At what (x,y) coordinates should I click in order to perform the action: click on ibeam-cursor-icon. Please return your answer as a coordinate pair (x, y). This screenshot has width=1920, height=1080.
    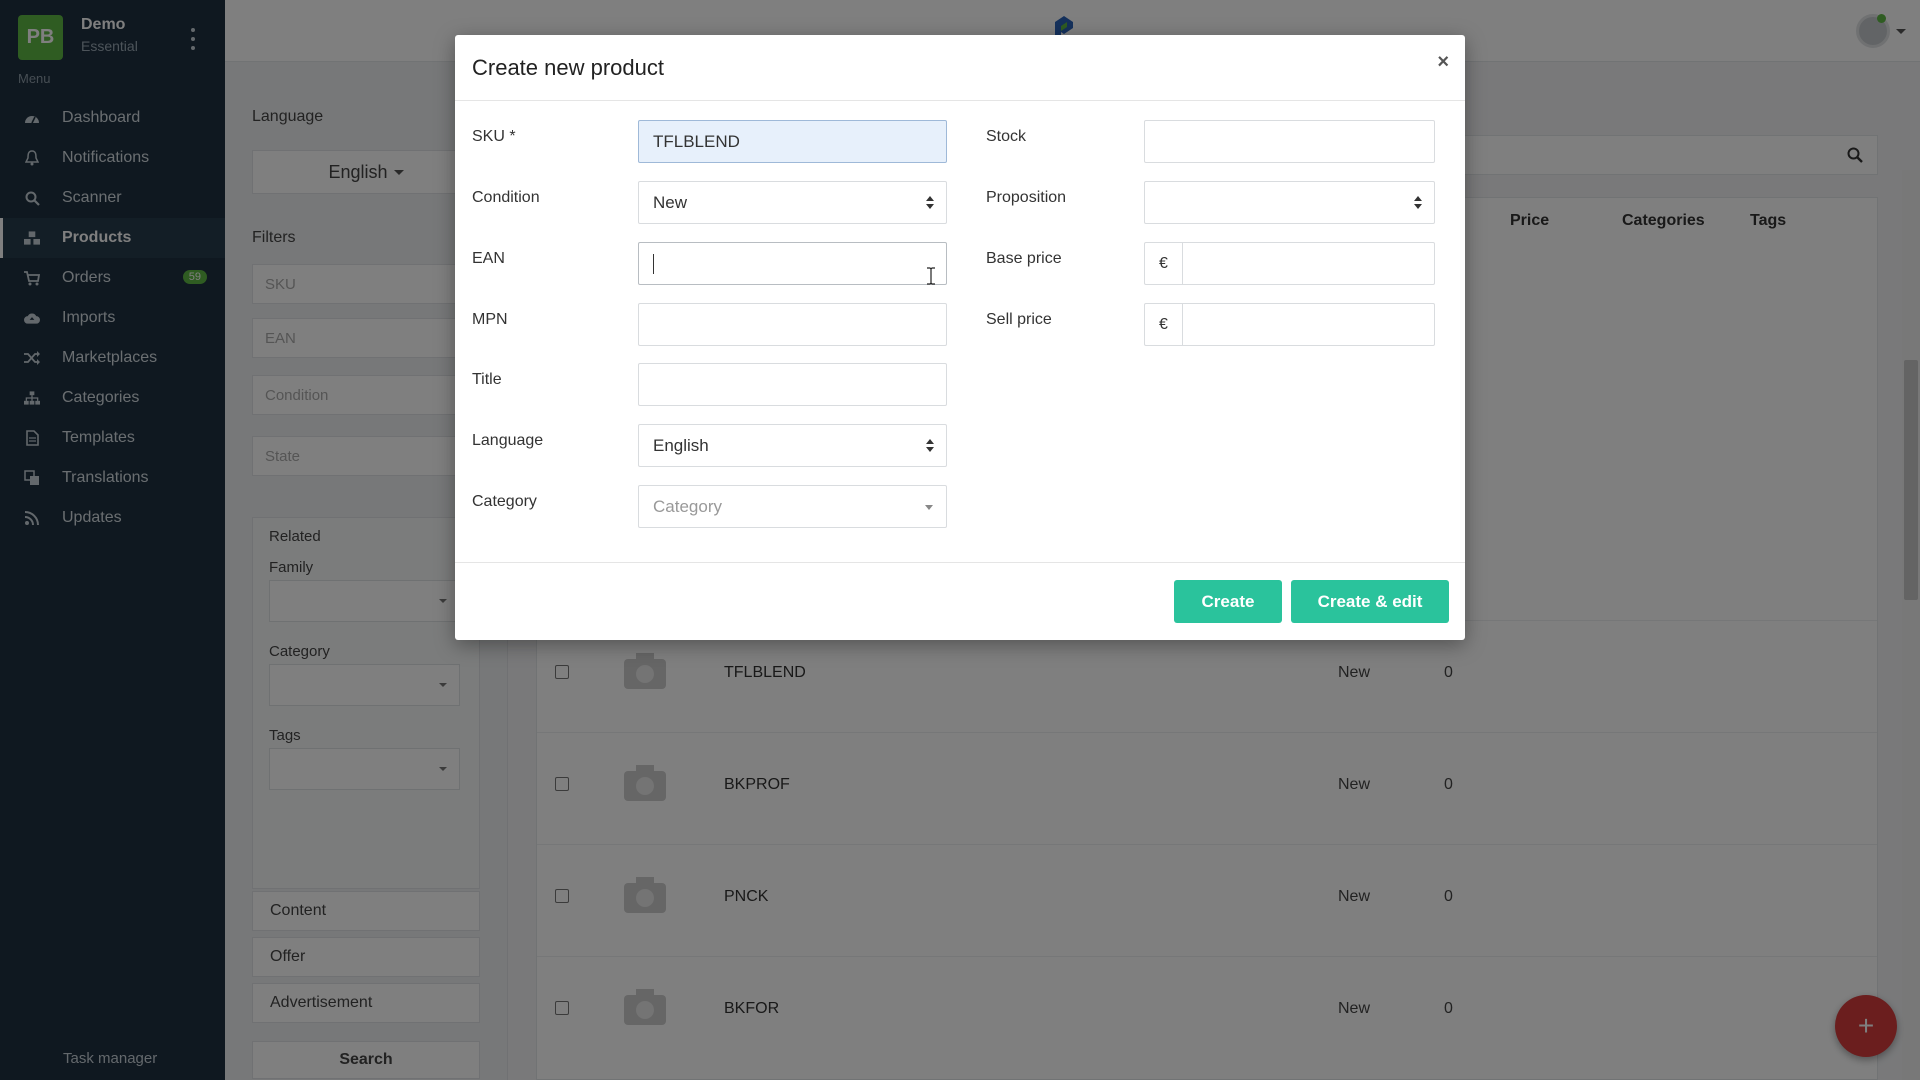
    Looking at the image, I should click on (931, 276).